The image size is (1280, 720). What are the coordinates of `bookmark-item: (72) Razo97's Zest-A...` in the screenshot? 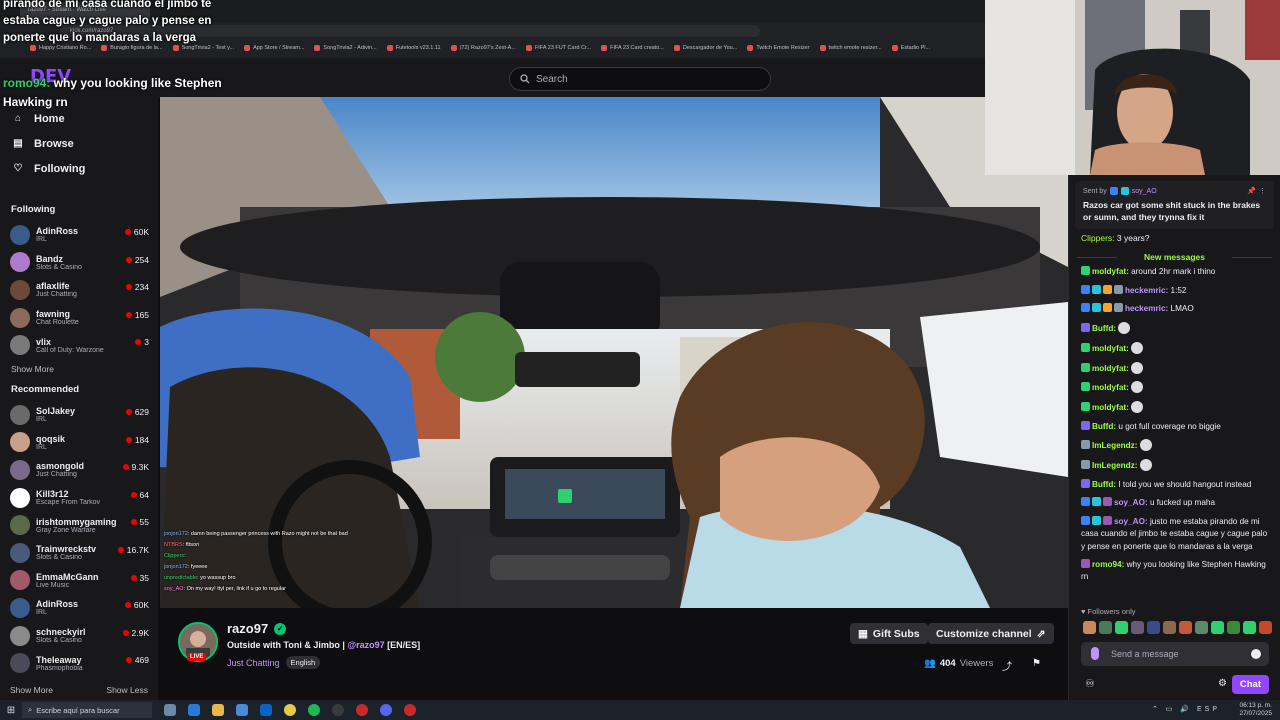 It's located at (483, 48).